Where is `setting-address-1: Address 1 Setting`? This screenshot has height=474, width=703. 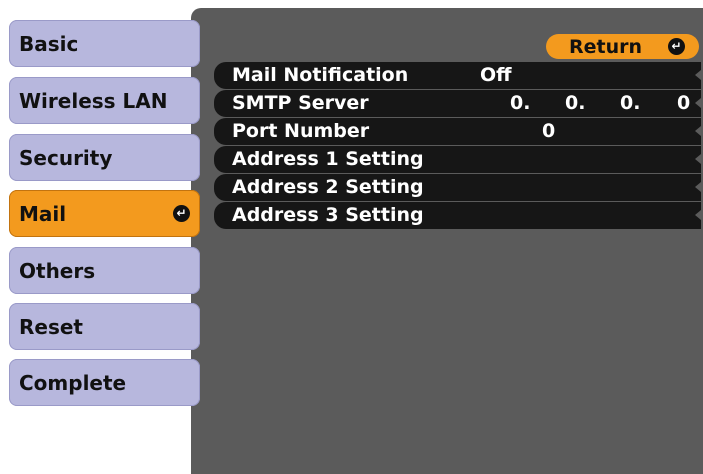 setting-address-1: Address 1 Setting is located at coordinates (457, 159).